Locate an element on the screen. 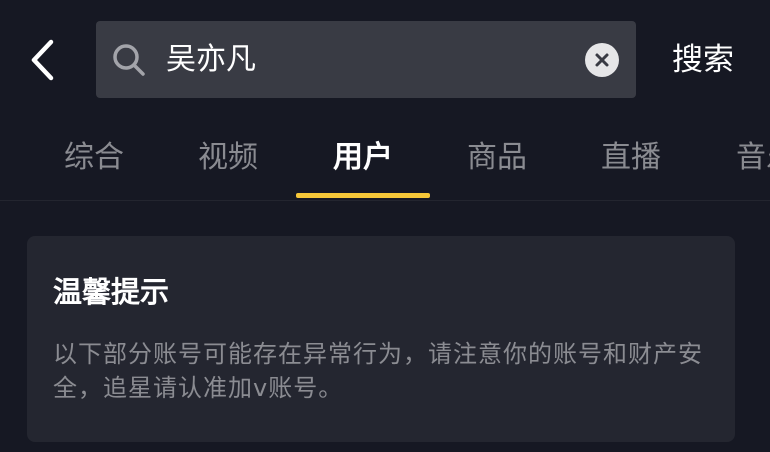 The width and height of the screenshot is (770, 452). chevron-left-icon is located at coordinates (42, 60).